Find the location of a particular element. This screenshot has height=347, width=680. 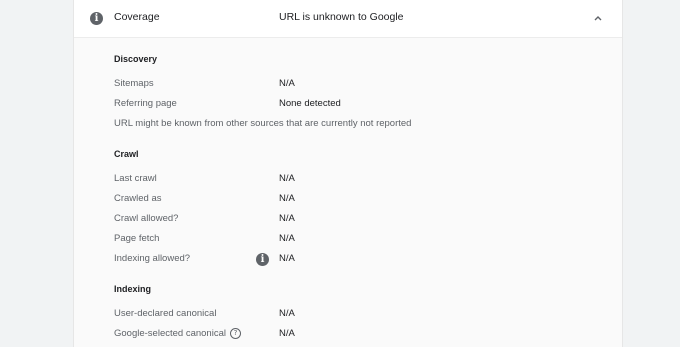

crawl-allowed-label: Crawl allowed? is located at coordinates (146, 218).